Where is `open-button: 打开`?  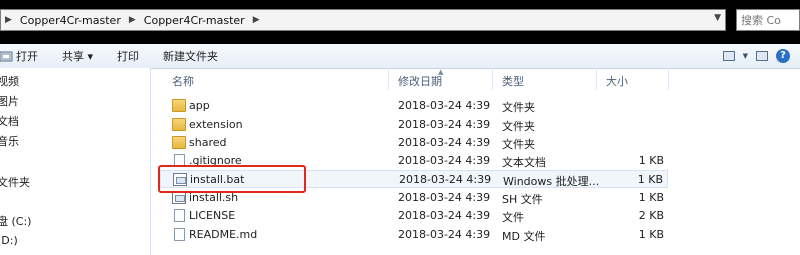 open-button: 打开 is located at coordinates (25, 56).